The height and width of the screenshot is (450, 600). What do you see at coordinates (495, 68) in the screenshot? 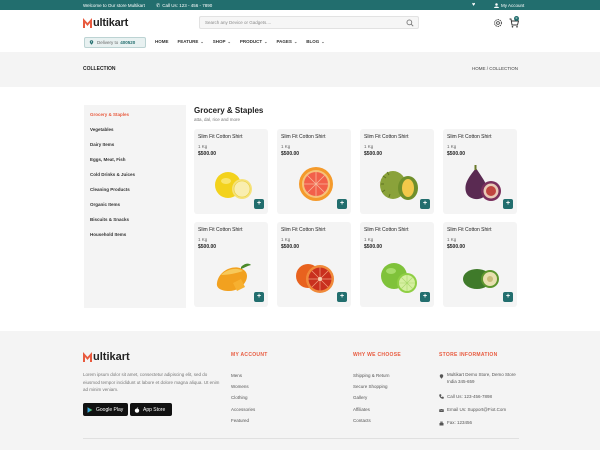
I see `breadcrumb: HOME / COLLECTION` at bounding box center [495, 68].